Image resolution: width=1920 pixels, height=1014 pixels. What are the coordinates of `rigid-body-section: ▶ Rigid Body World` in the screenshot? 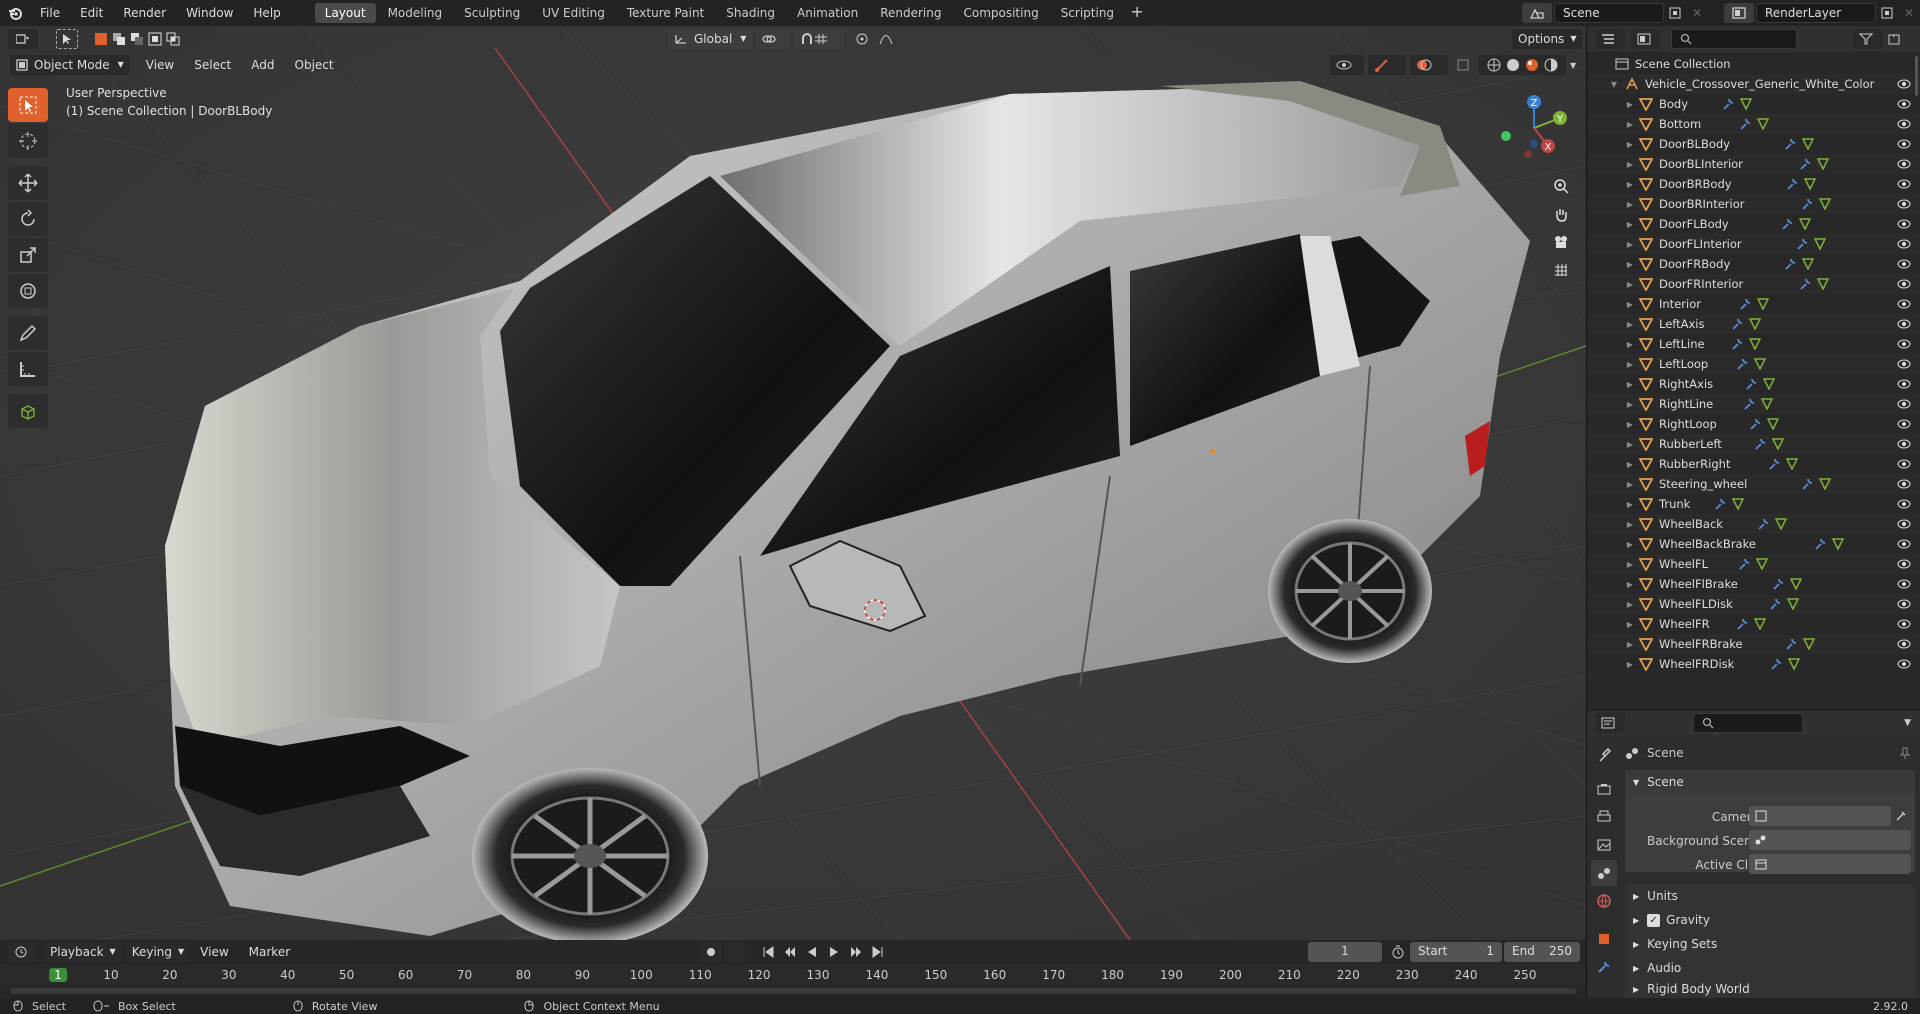 It's located at (1770, 989).